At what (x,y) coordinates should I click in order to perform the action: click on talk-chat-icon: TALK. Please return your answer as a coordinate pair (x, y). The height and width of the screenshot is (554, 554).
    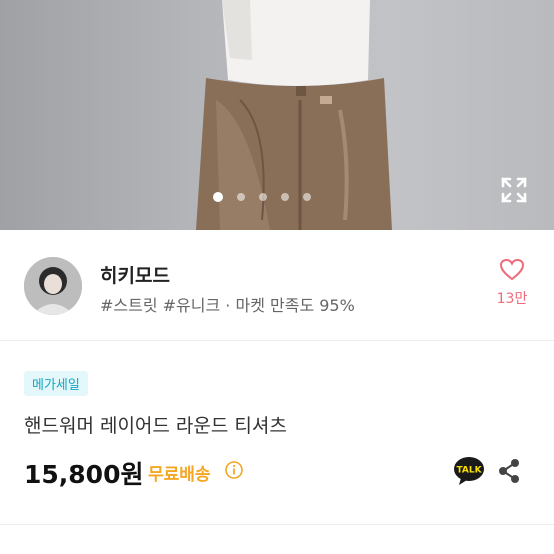
    Looking at the image, I should click on (469, 471).